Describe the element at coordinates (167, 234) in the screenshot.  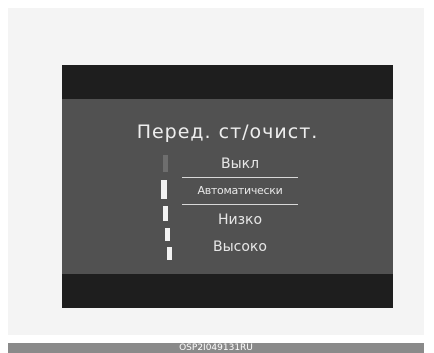
I see `level-bar-mid` at that location.